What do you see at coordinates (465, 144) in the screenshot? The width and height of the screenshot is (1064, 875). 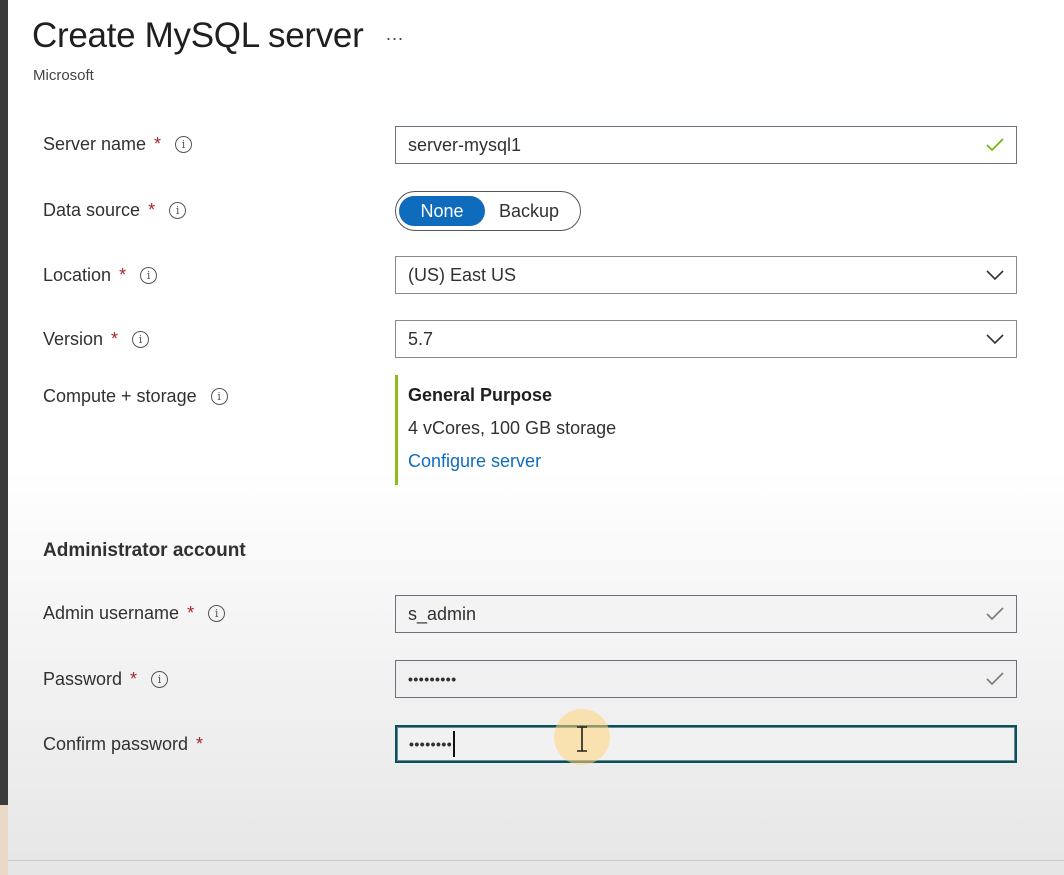 I see `server-name-value: server-mysql1` at bounding box center [465, 144].